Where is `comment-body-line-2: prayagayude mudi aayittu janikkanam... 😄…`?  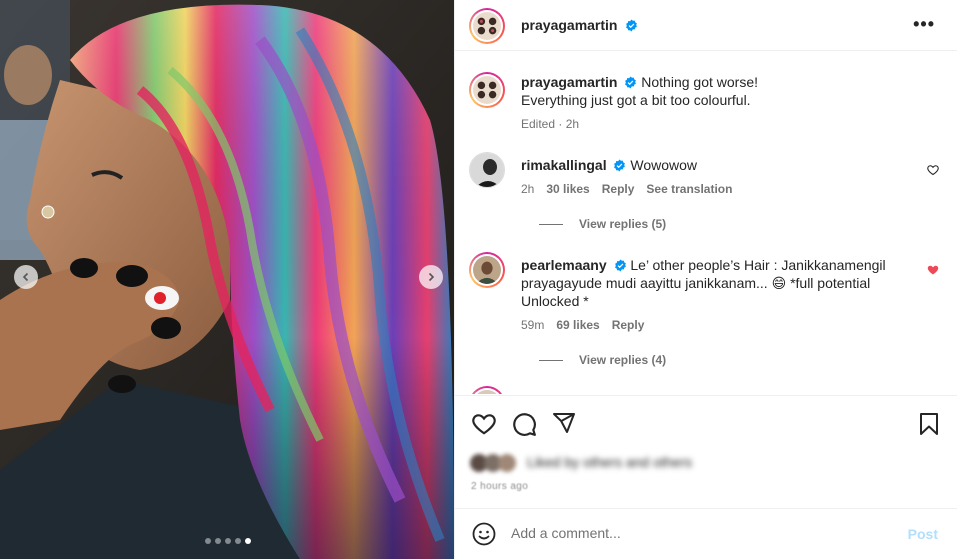 comment-body-line-2: prayagayude mudi aayittu janikkanam... 😄… is located at coordinates (696, 283).